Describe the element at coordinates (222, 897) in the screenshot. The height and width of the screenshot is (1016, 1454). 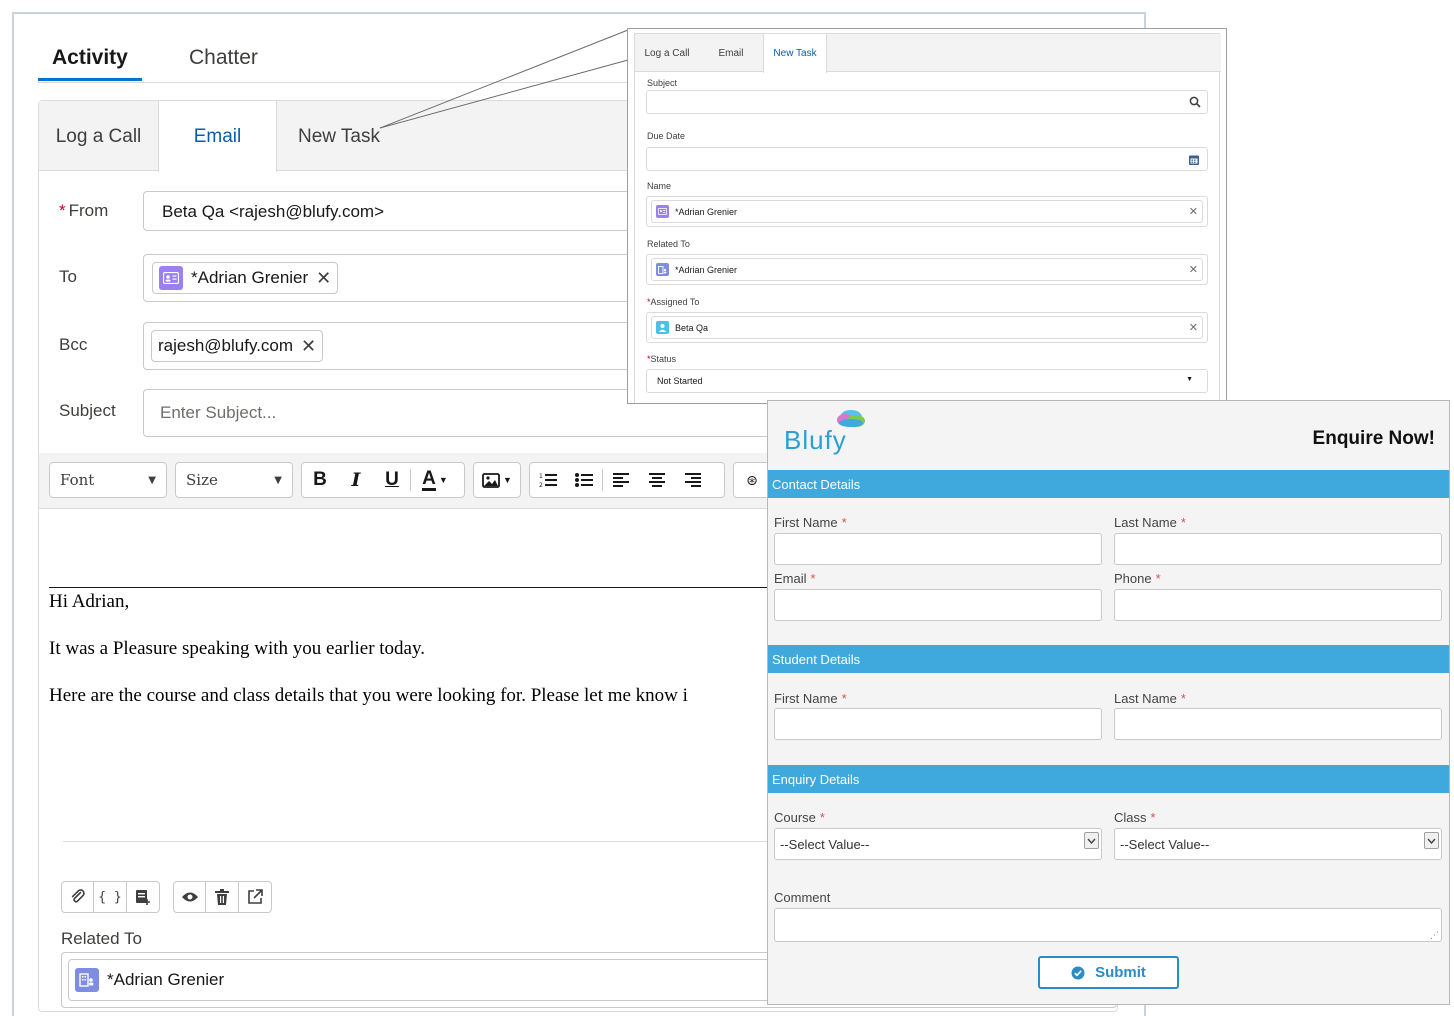
I see `delete-trash-icon` at that location.